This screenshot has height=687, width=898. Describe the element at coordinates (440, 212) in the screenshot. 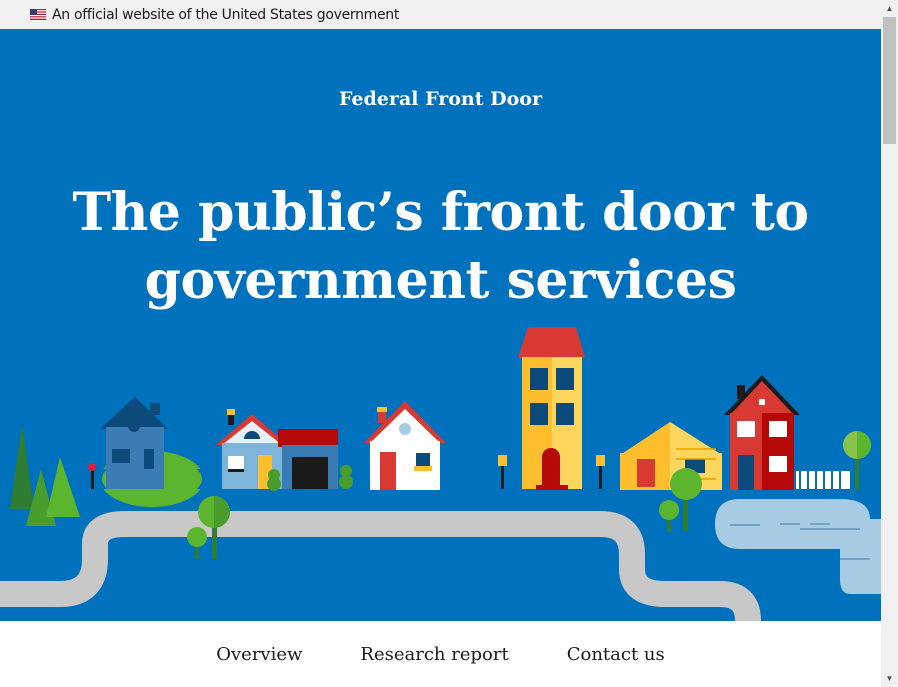

I see `headline-line-1: The public’s front door to` at that location.